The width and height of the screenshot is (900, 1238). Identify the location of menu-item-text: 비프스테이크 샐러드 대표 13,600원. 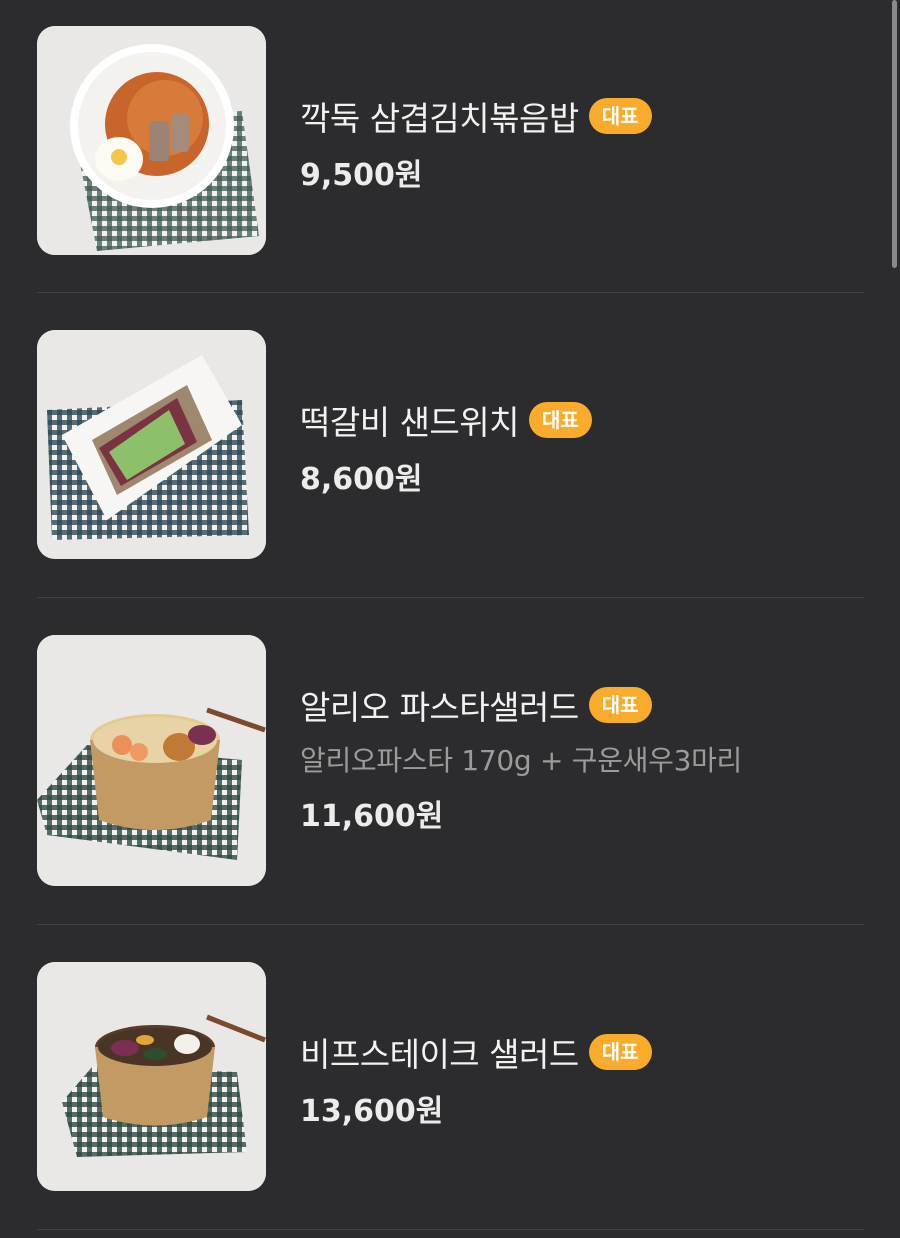
(582, 1080).